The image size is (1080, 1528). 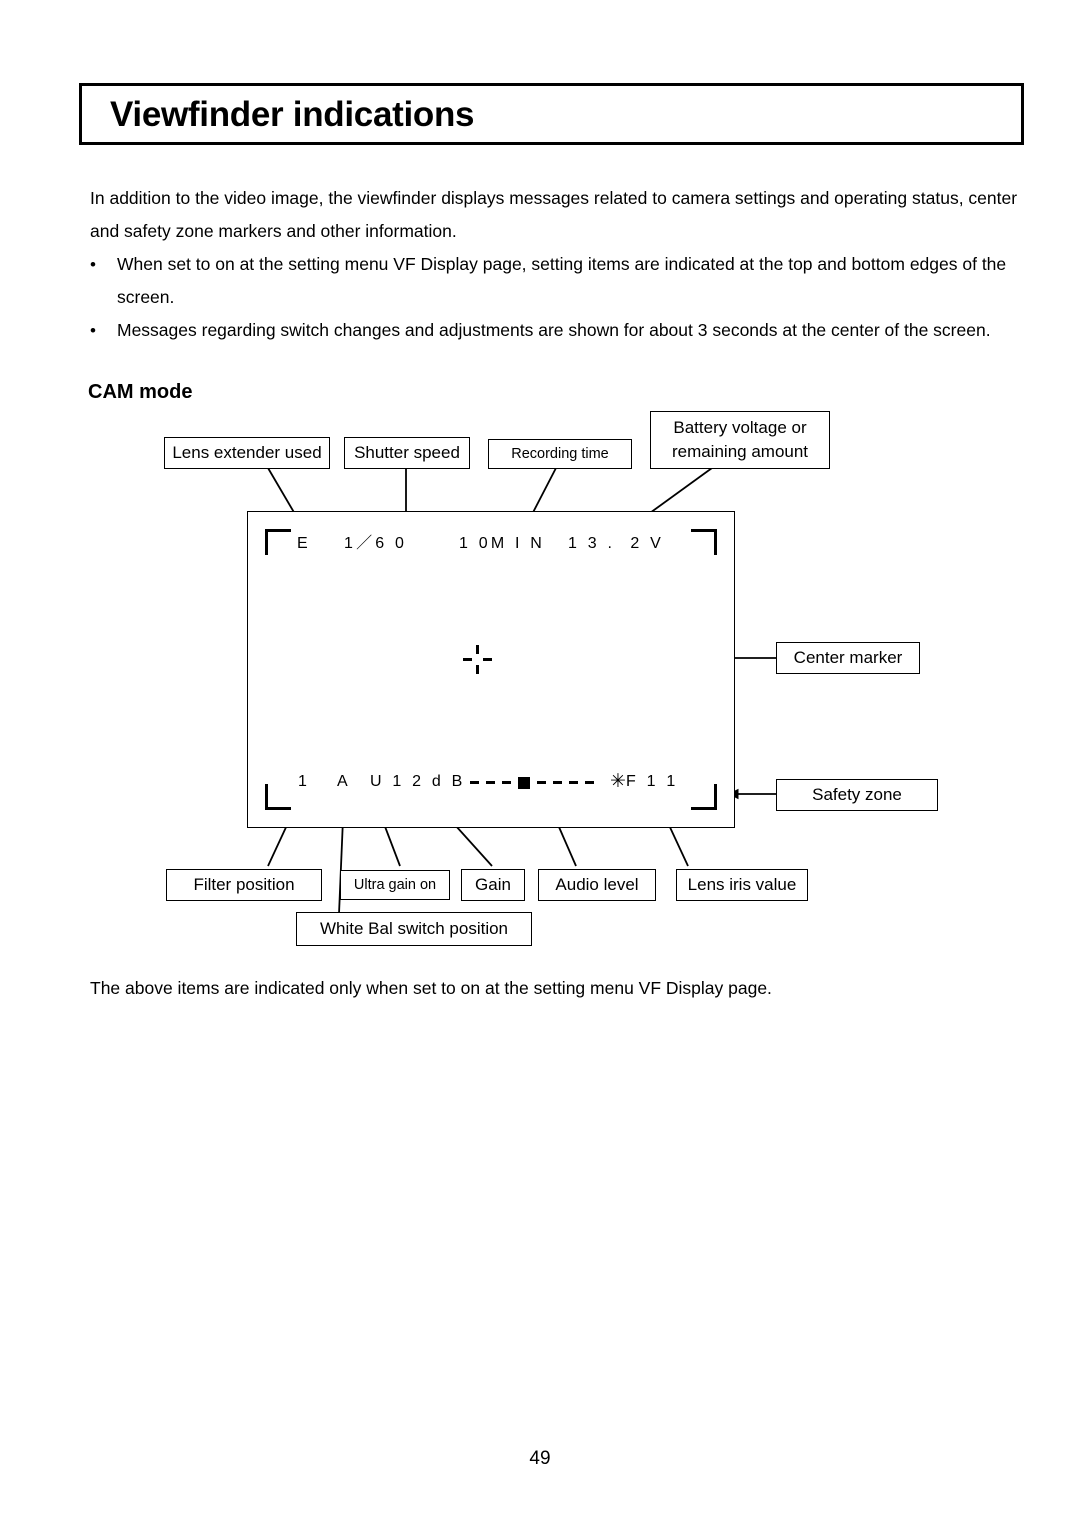 I want to click on vf-shutter-speed-indicator: 1／6 0, so click(x=376, y=543).